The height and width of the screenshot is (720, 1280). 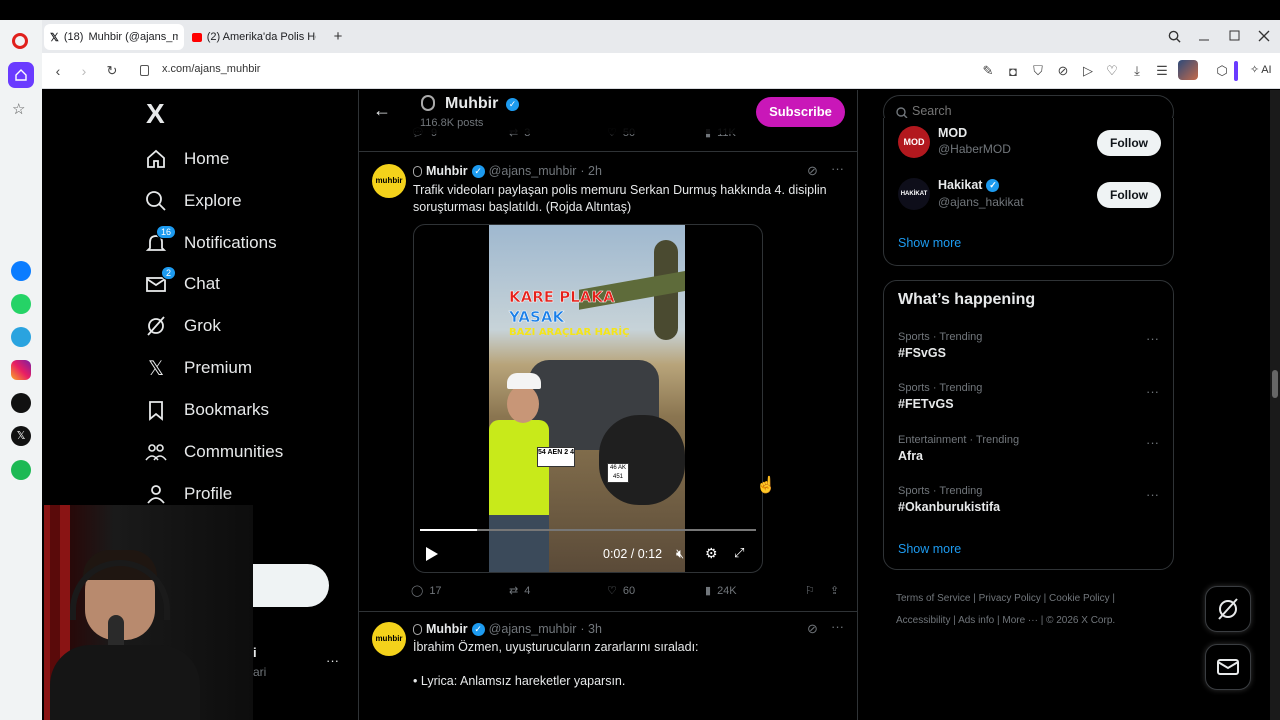 What do you see at coordinates (193, 201) in the screenshot?
I see `nav-explore: Explore` at bounding box center [193, 201].